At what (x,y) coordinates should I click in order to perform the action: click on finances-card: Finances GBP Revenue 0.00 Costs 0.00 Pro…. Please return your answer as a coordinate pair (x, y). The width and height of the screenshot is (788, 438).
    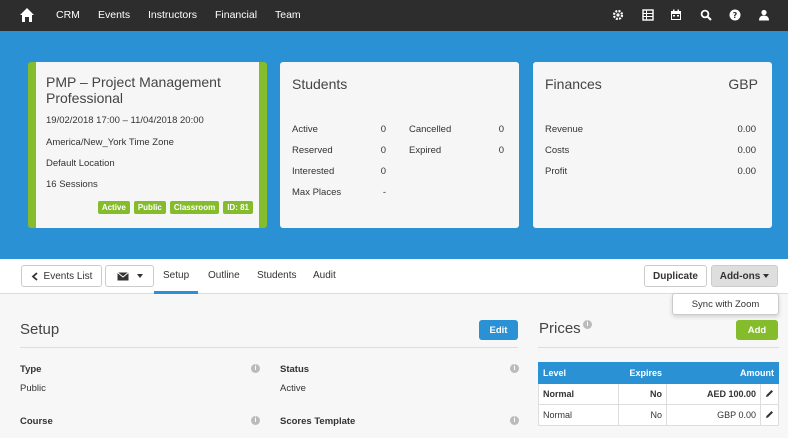
    Looking at the image, I should click on (652, 145).